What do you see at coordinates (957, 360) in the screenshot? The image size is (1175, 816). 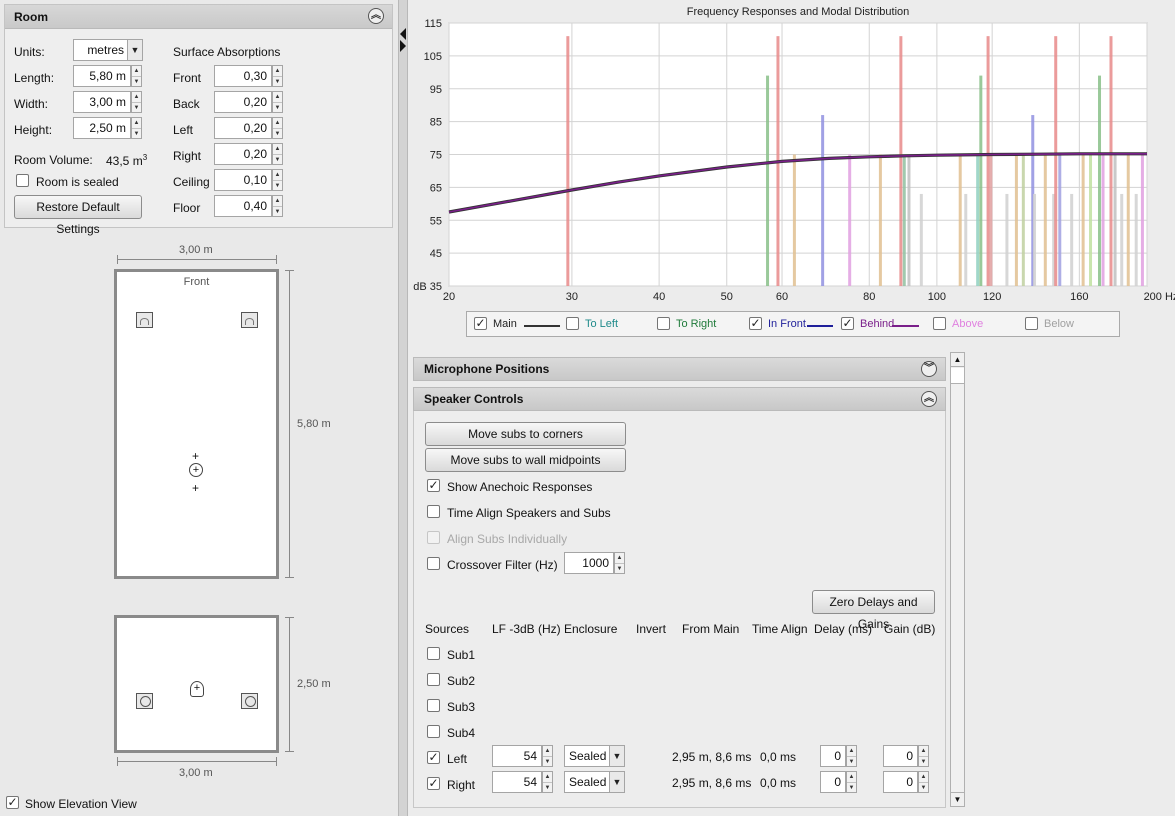 I see `scroll-up-icon: ▲` at bounding box center [957, 360].